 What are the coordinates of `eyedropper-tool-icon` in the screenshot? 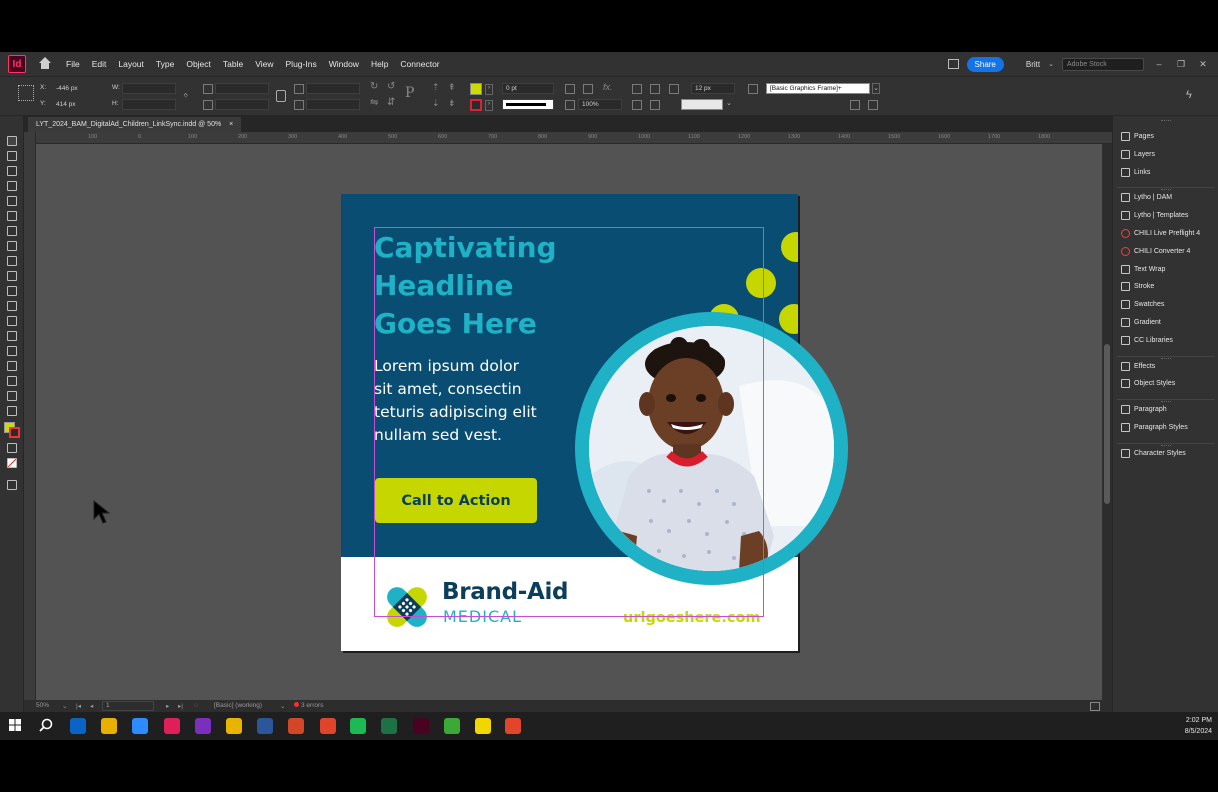 It's located at (12, 381).